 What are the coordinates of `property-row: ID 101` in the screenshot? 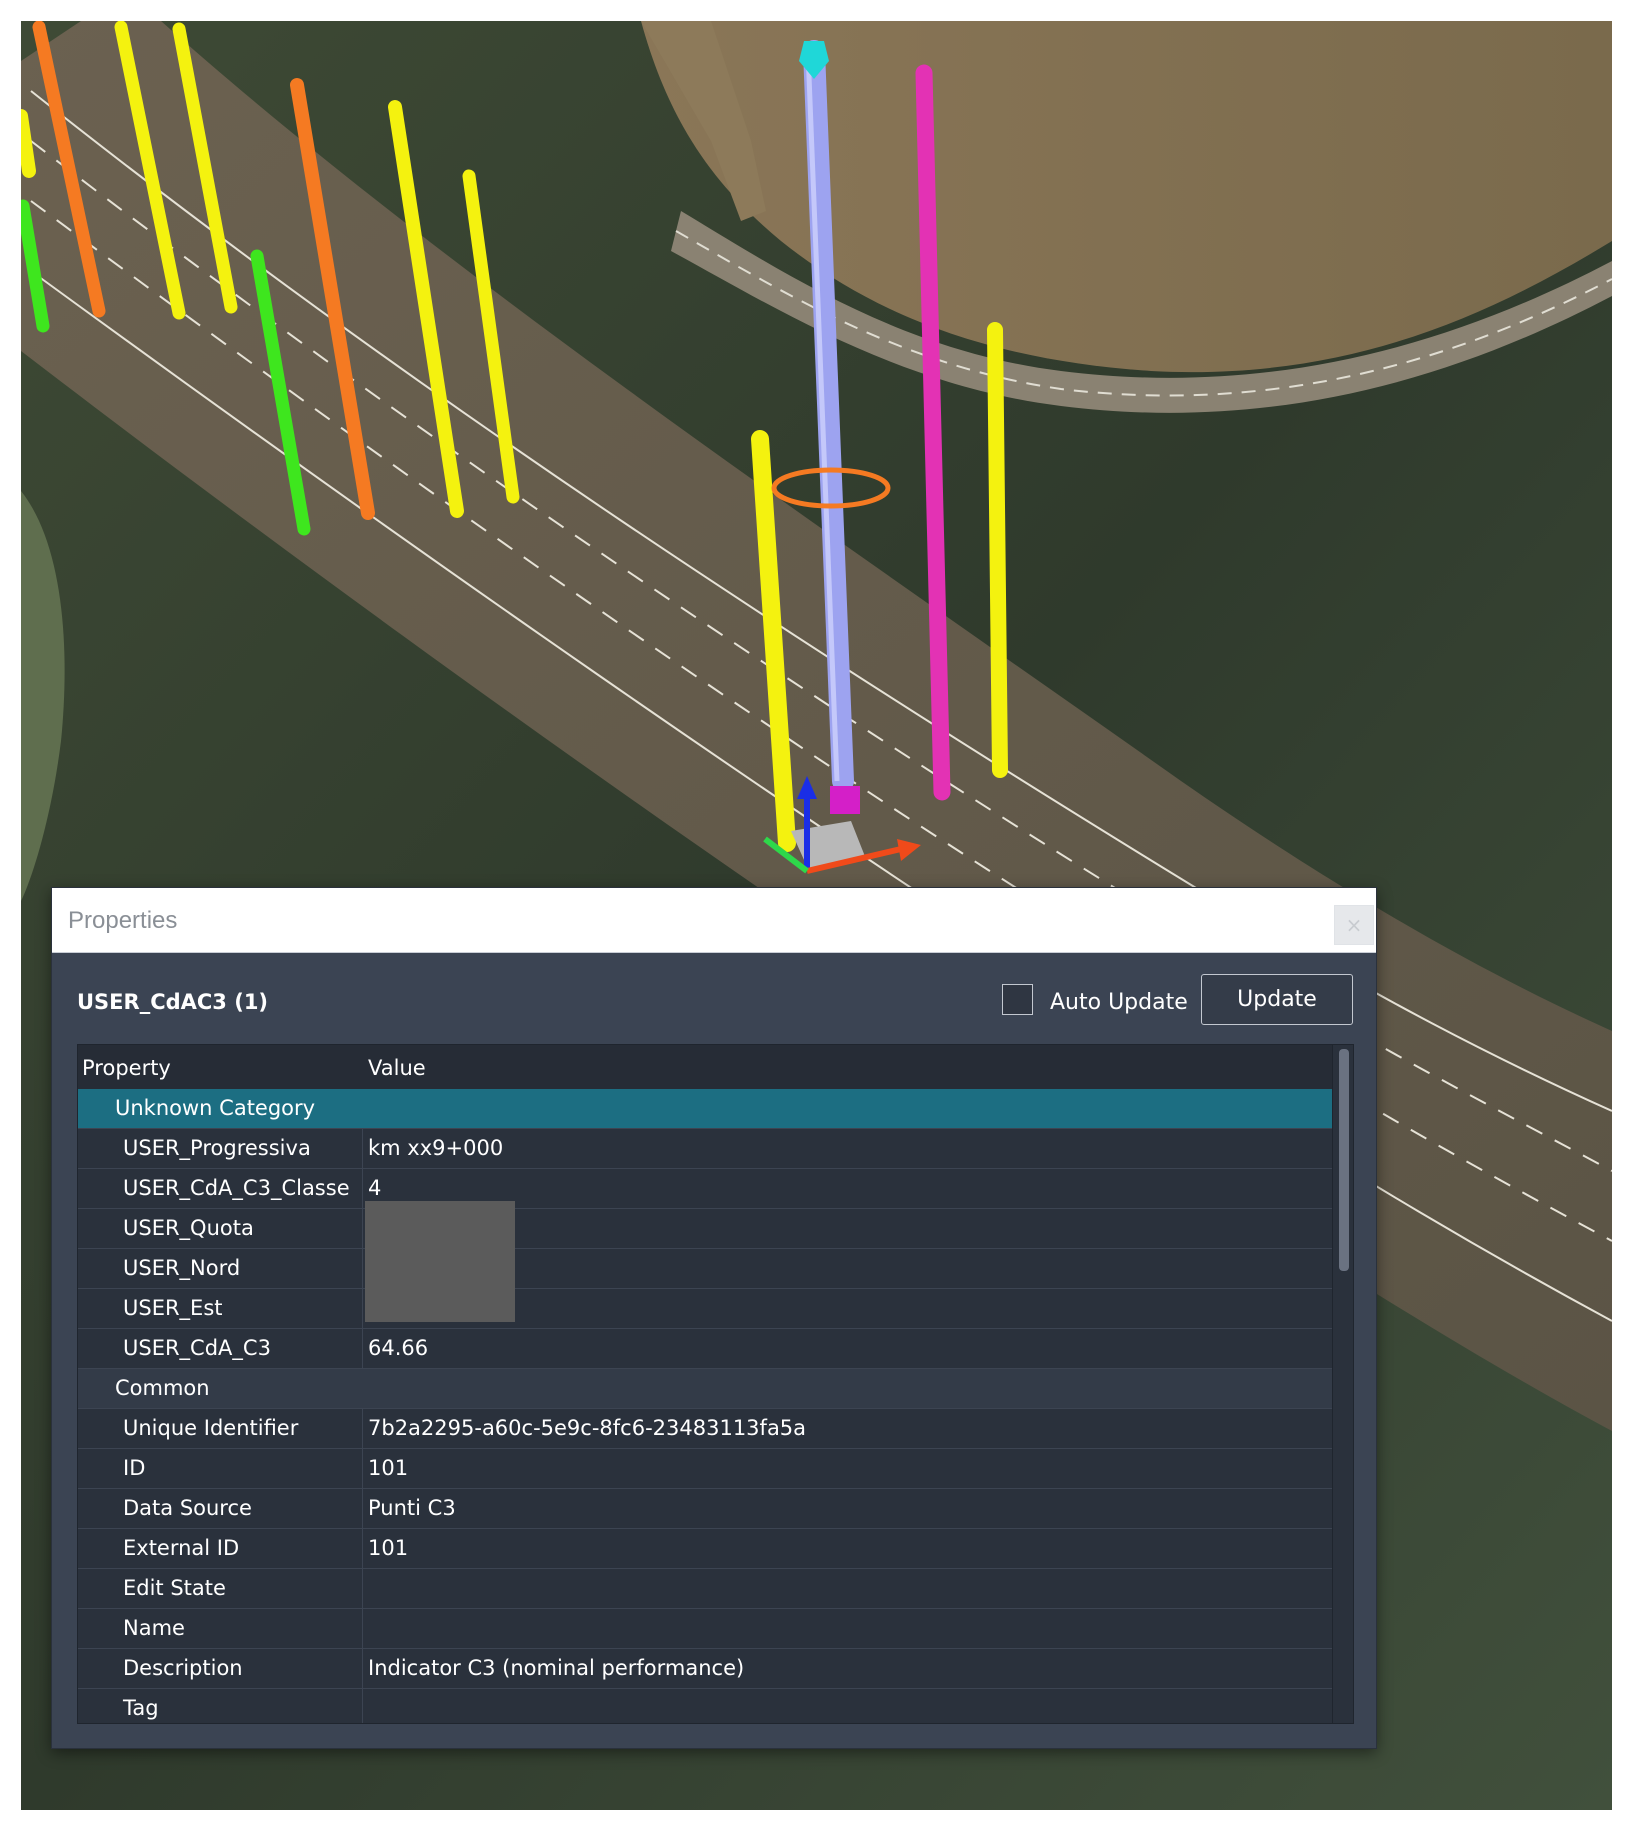 It's located at (705, 1469).